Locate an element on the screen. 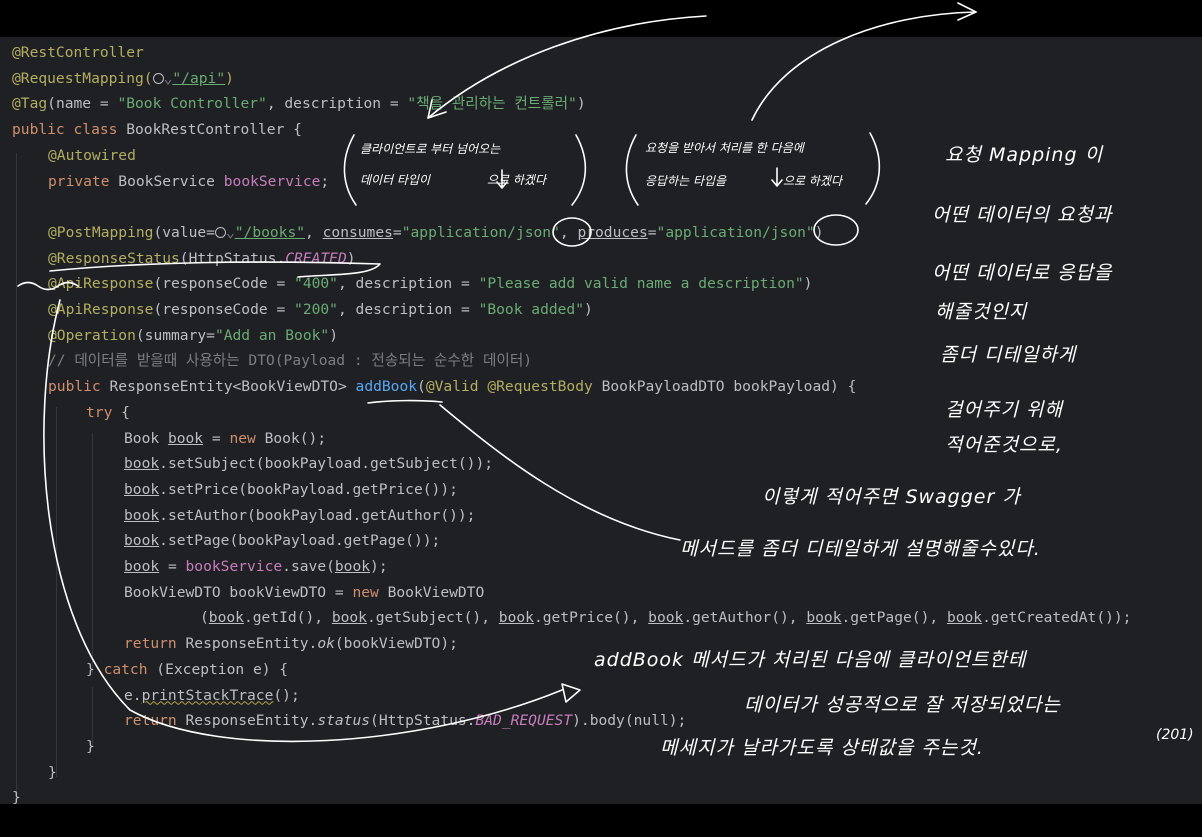 This screenshot has width=1202, height=837. note-right-line-5: 좀더 디테일하게 is located at coordinates (1008, 355).